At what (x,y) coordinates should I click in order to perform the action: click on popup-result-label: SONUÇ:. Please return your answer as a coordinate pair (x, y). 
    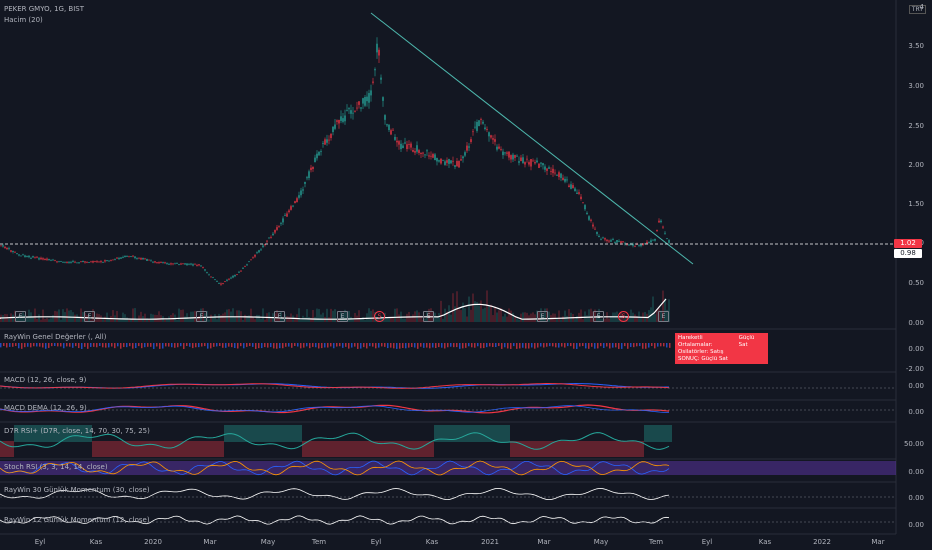
    Looking at the image, I should click on (689, 359).